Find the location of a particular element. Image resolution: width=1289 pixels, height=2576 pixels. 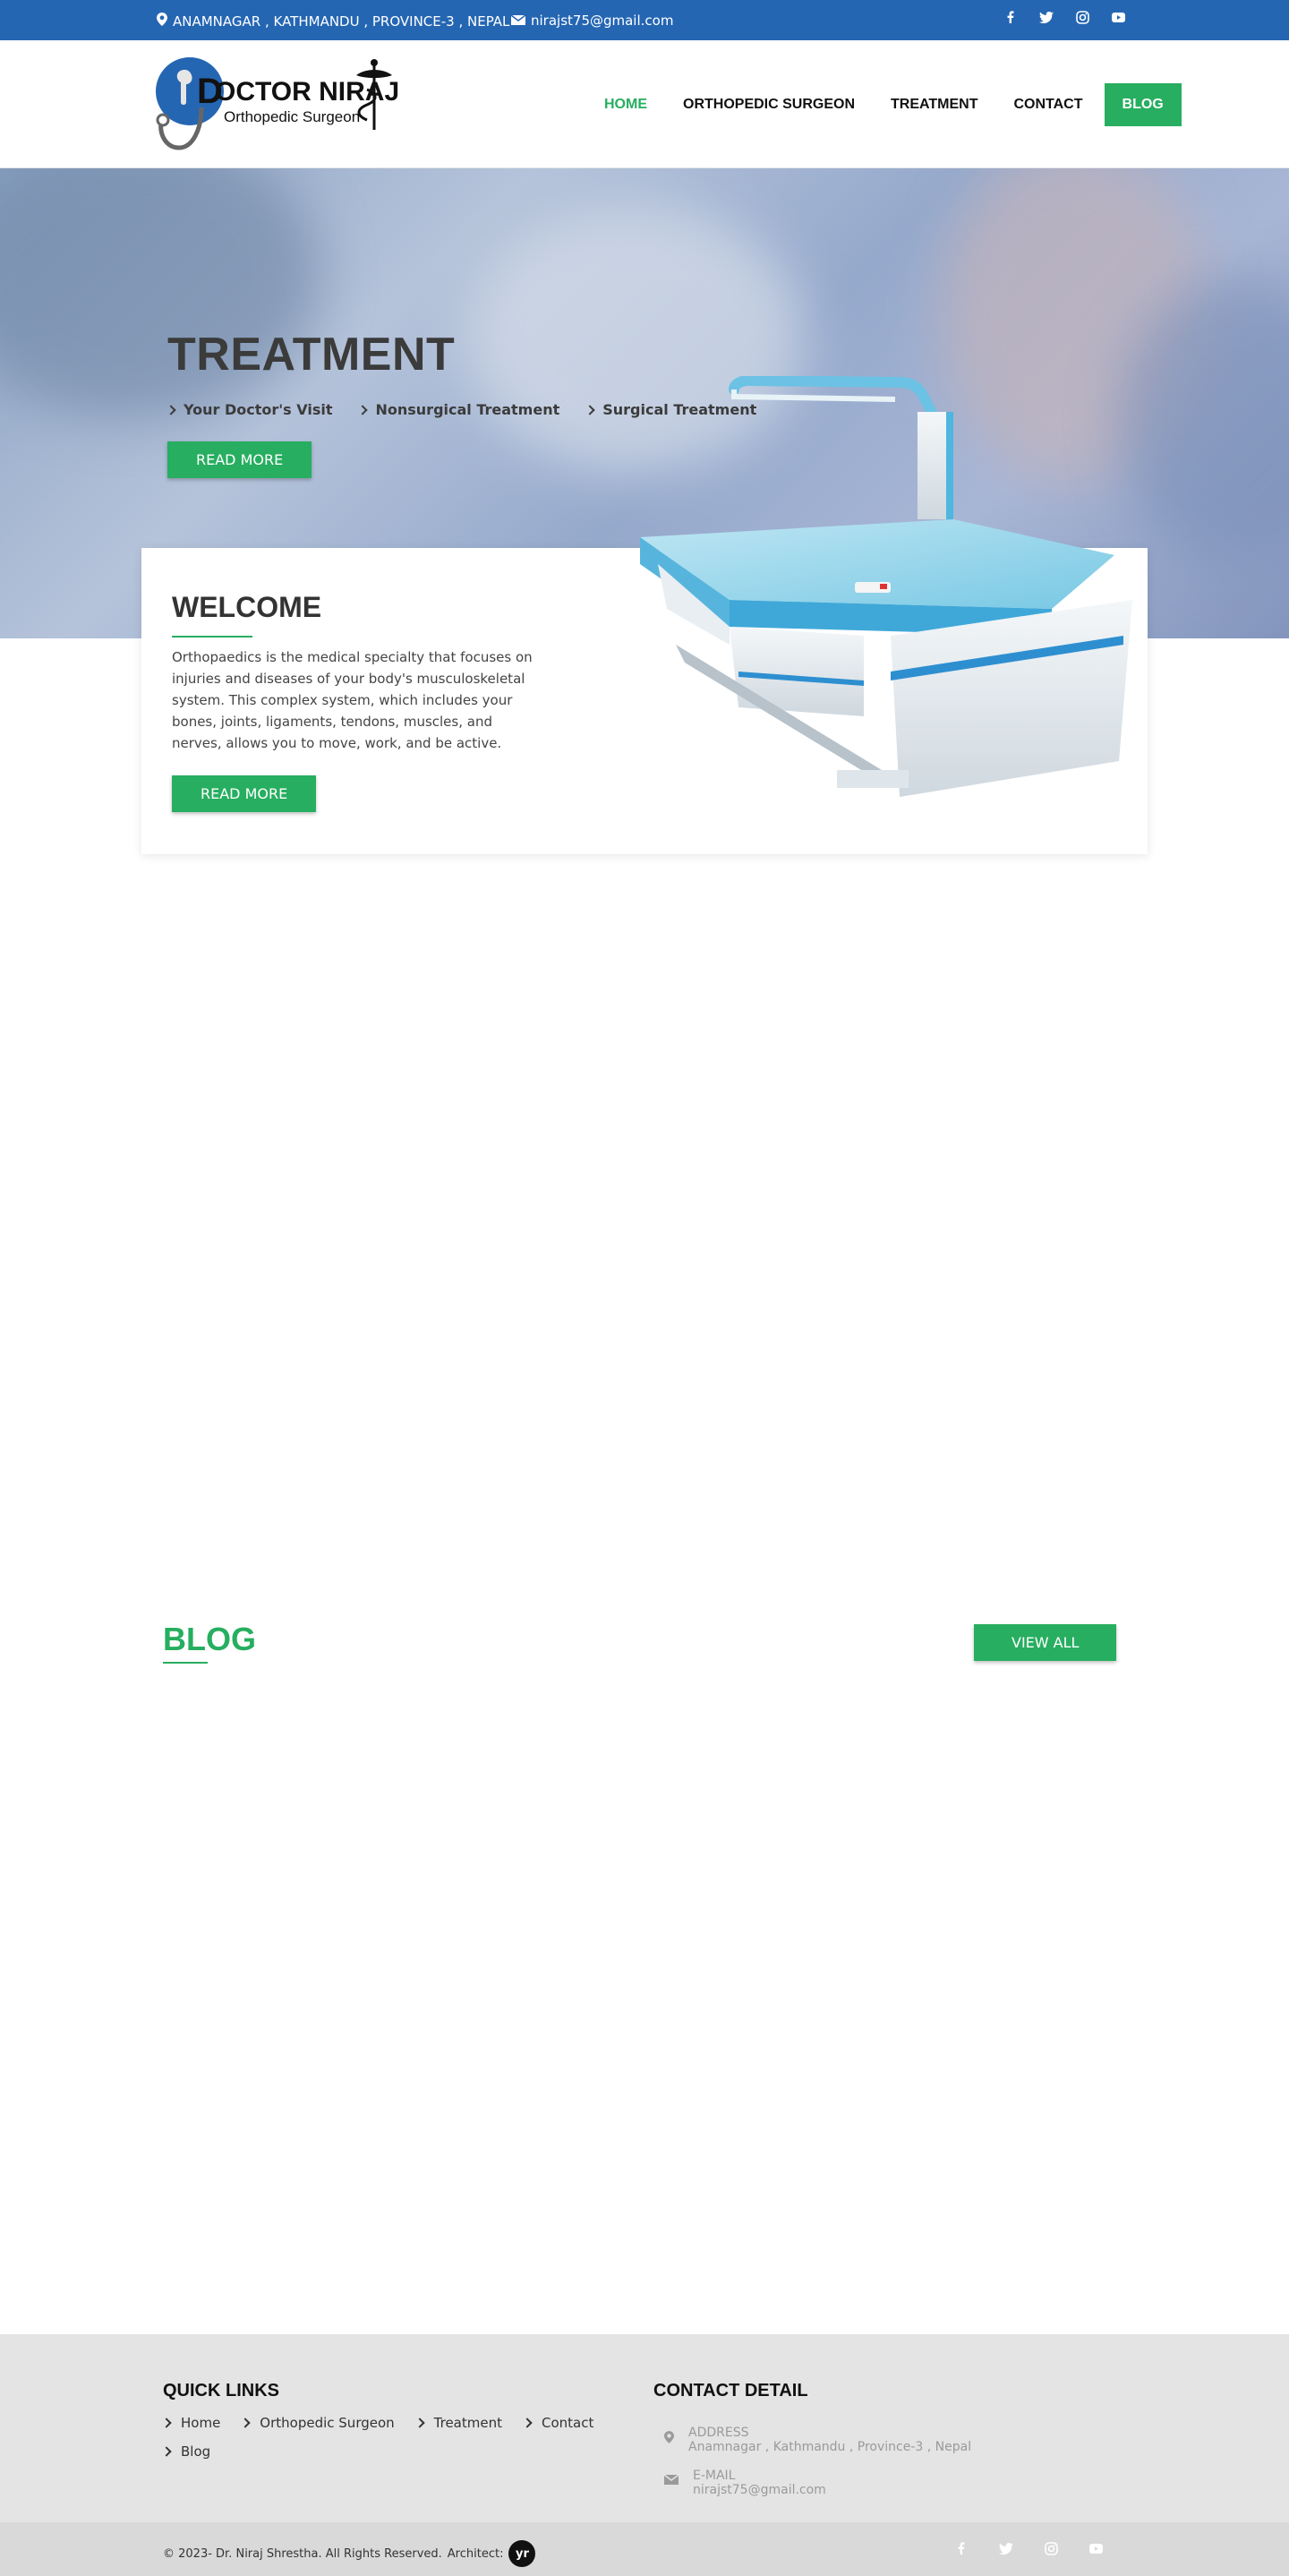

welcome-read-more-button: READ MORE is located at coordinates (244, 793).